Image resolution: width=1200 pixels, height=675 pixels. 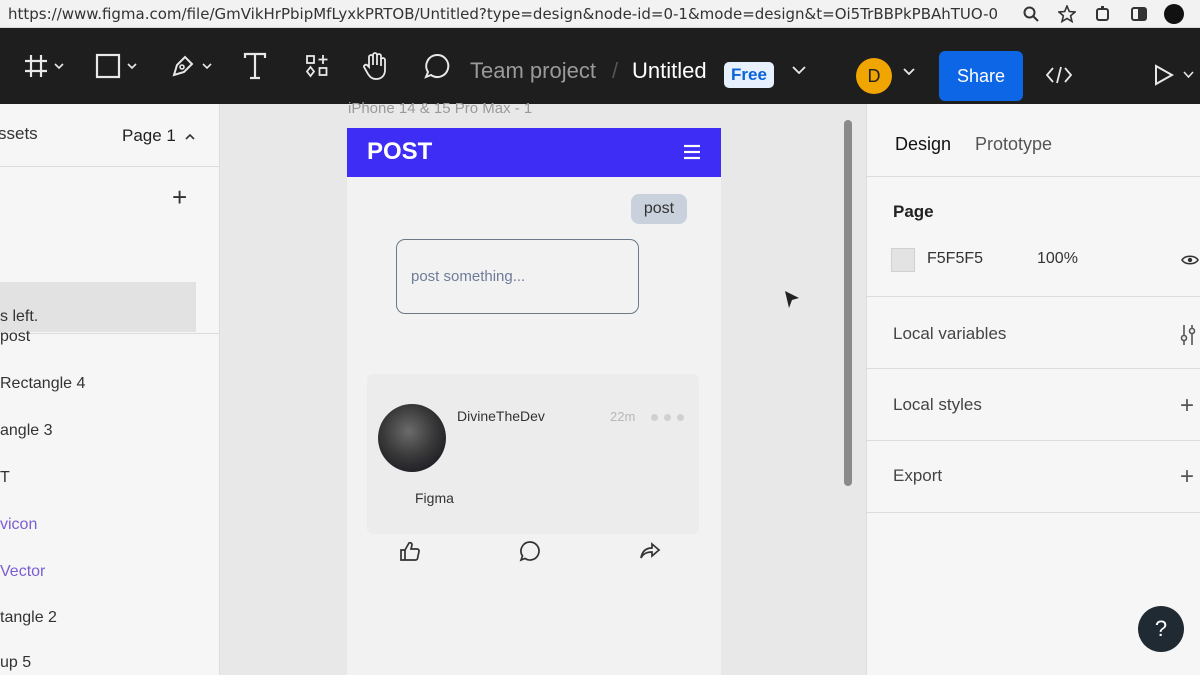 I want to click on menu-hamburger-icon, so click(x=692, y=152).